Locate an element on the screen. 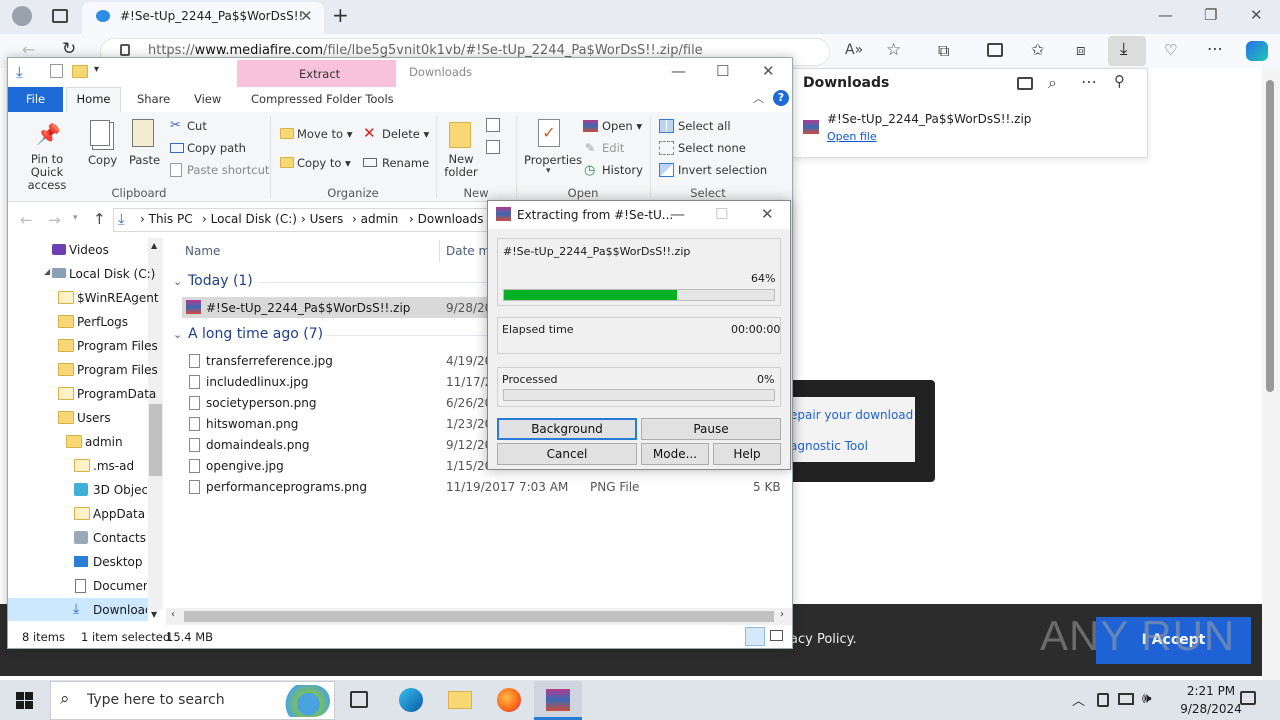 The image size is (1280, 720). new-tab-icon: + is located at coordinates (340, 15).